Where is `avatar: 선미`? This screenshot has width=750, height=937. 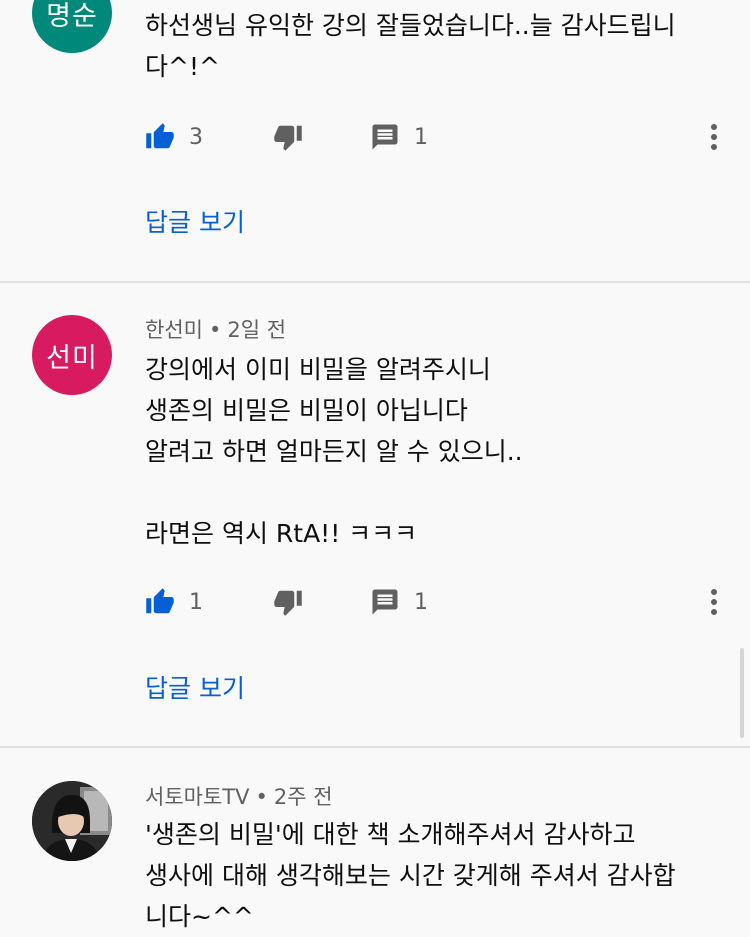 avatar: 선미 is located at coordinates (72, 355).